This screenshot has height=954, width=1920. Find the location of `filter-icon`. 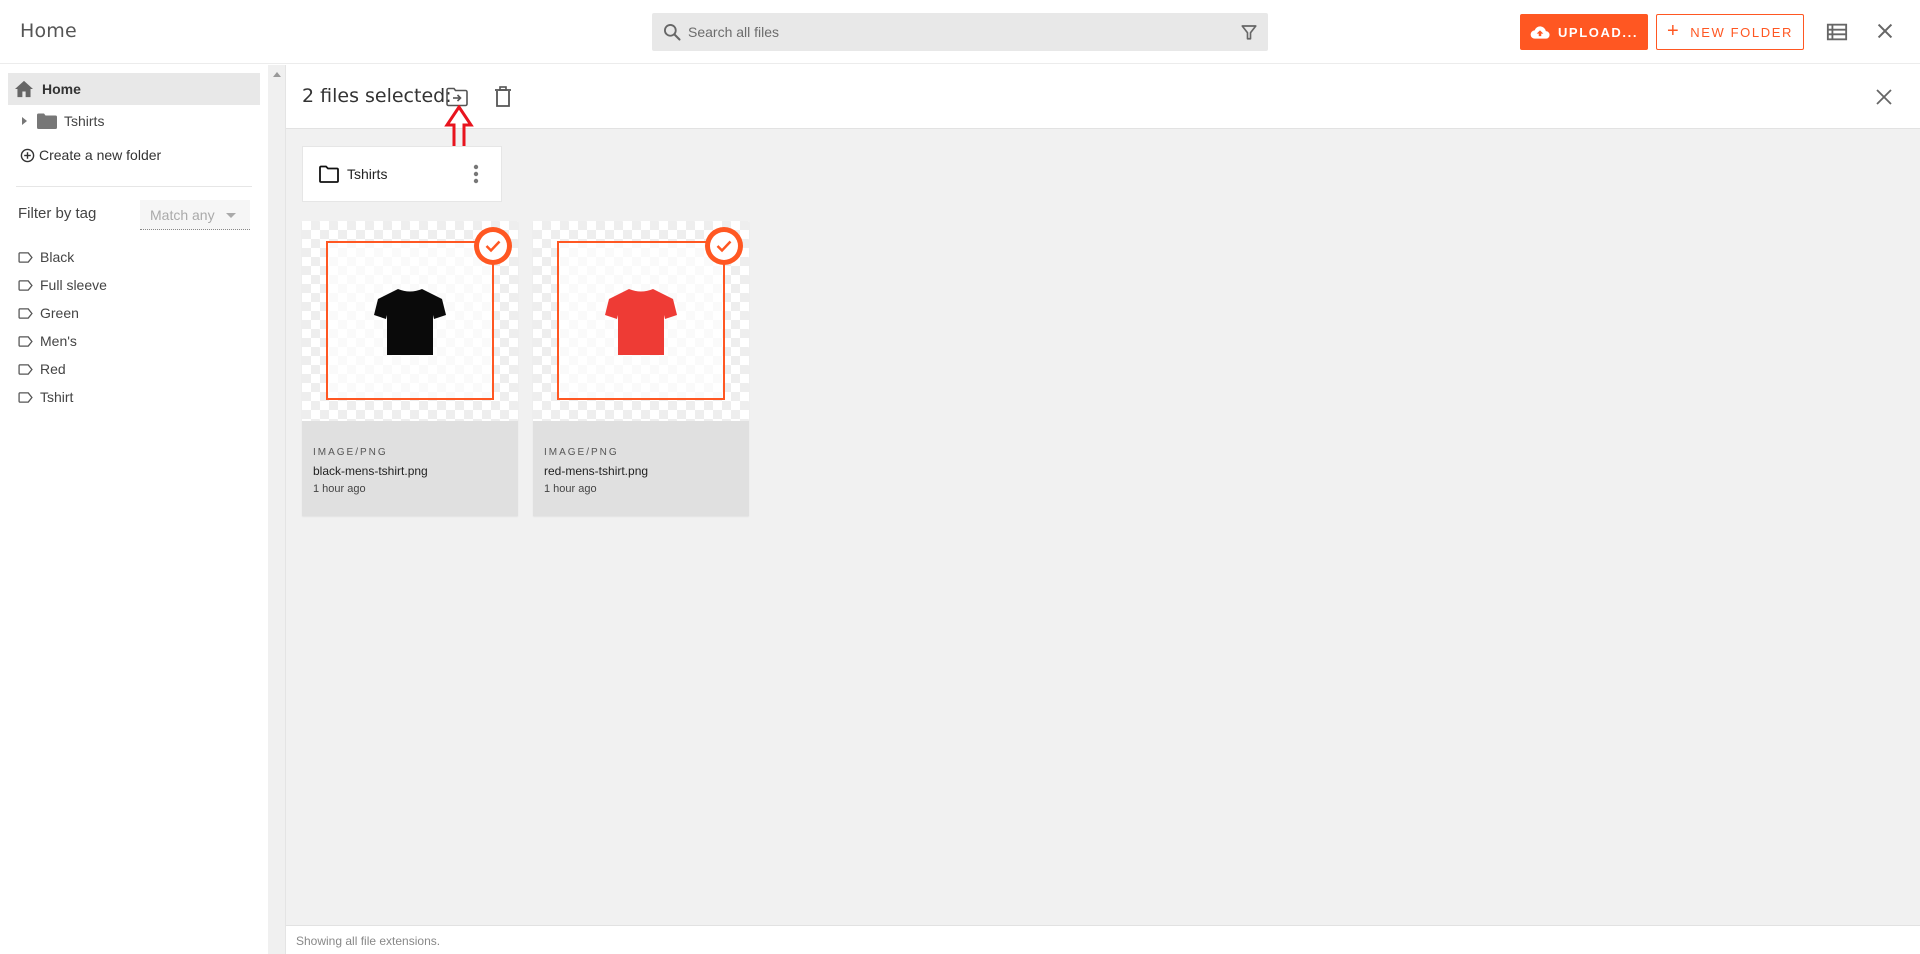

filter-icon is located at coordinates (1249, 32).